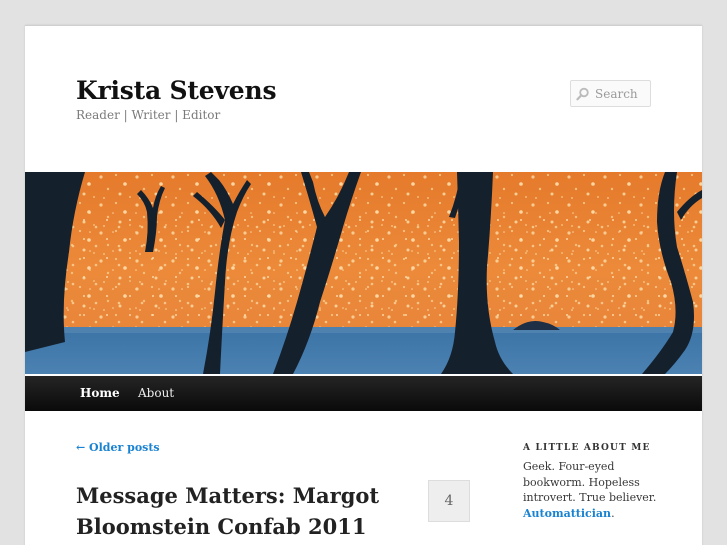 The width and height of the screenshot is (727, 545). Describe the element at coordinates (148, 115) in the screenshot. I see `site-description: Reader | Writer | Editor` at that location.